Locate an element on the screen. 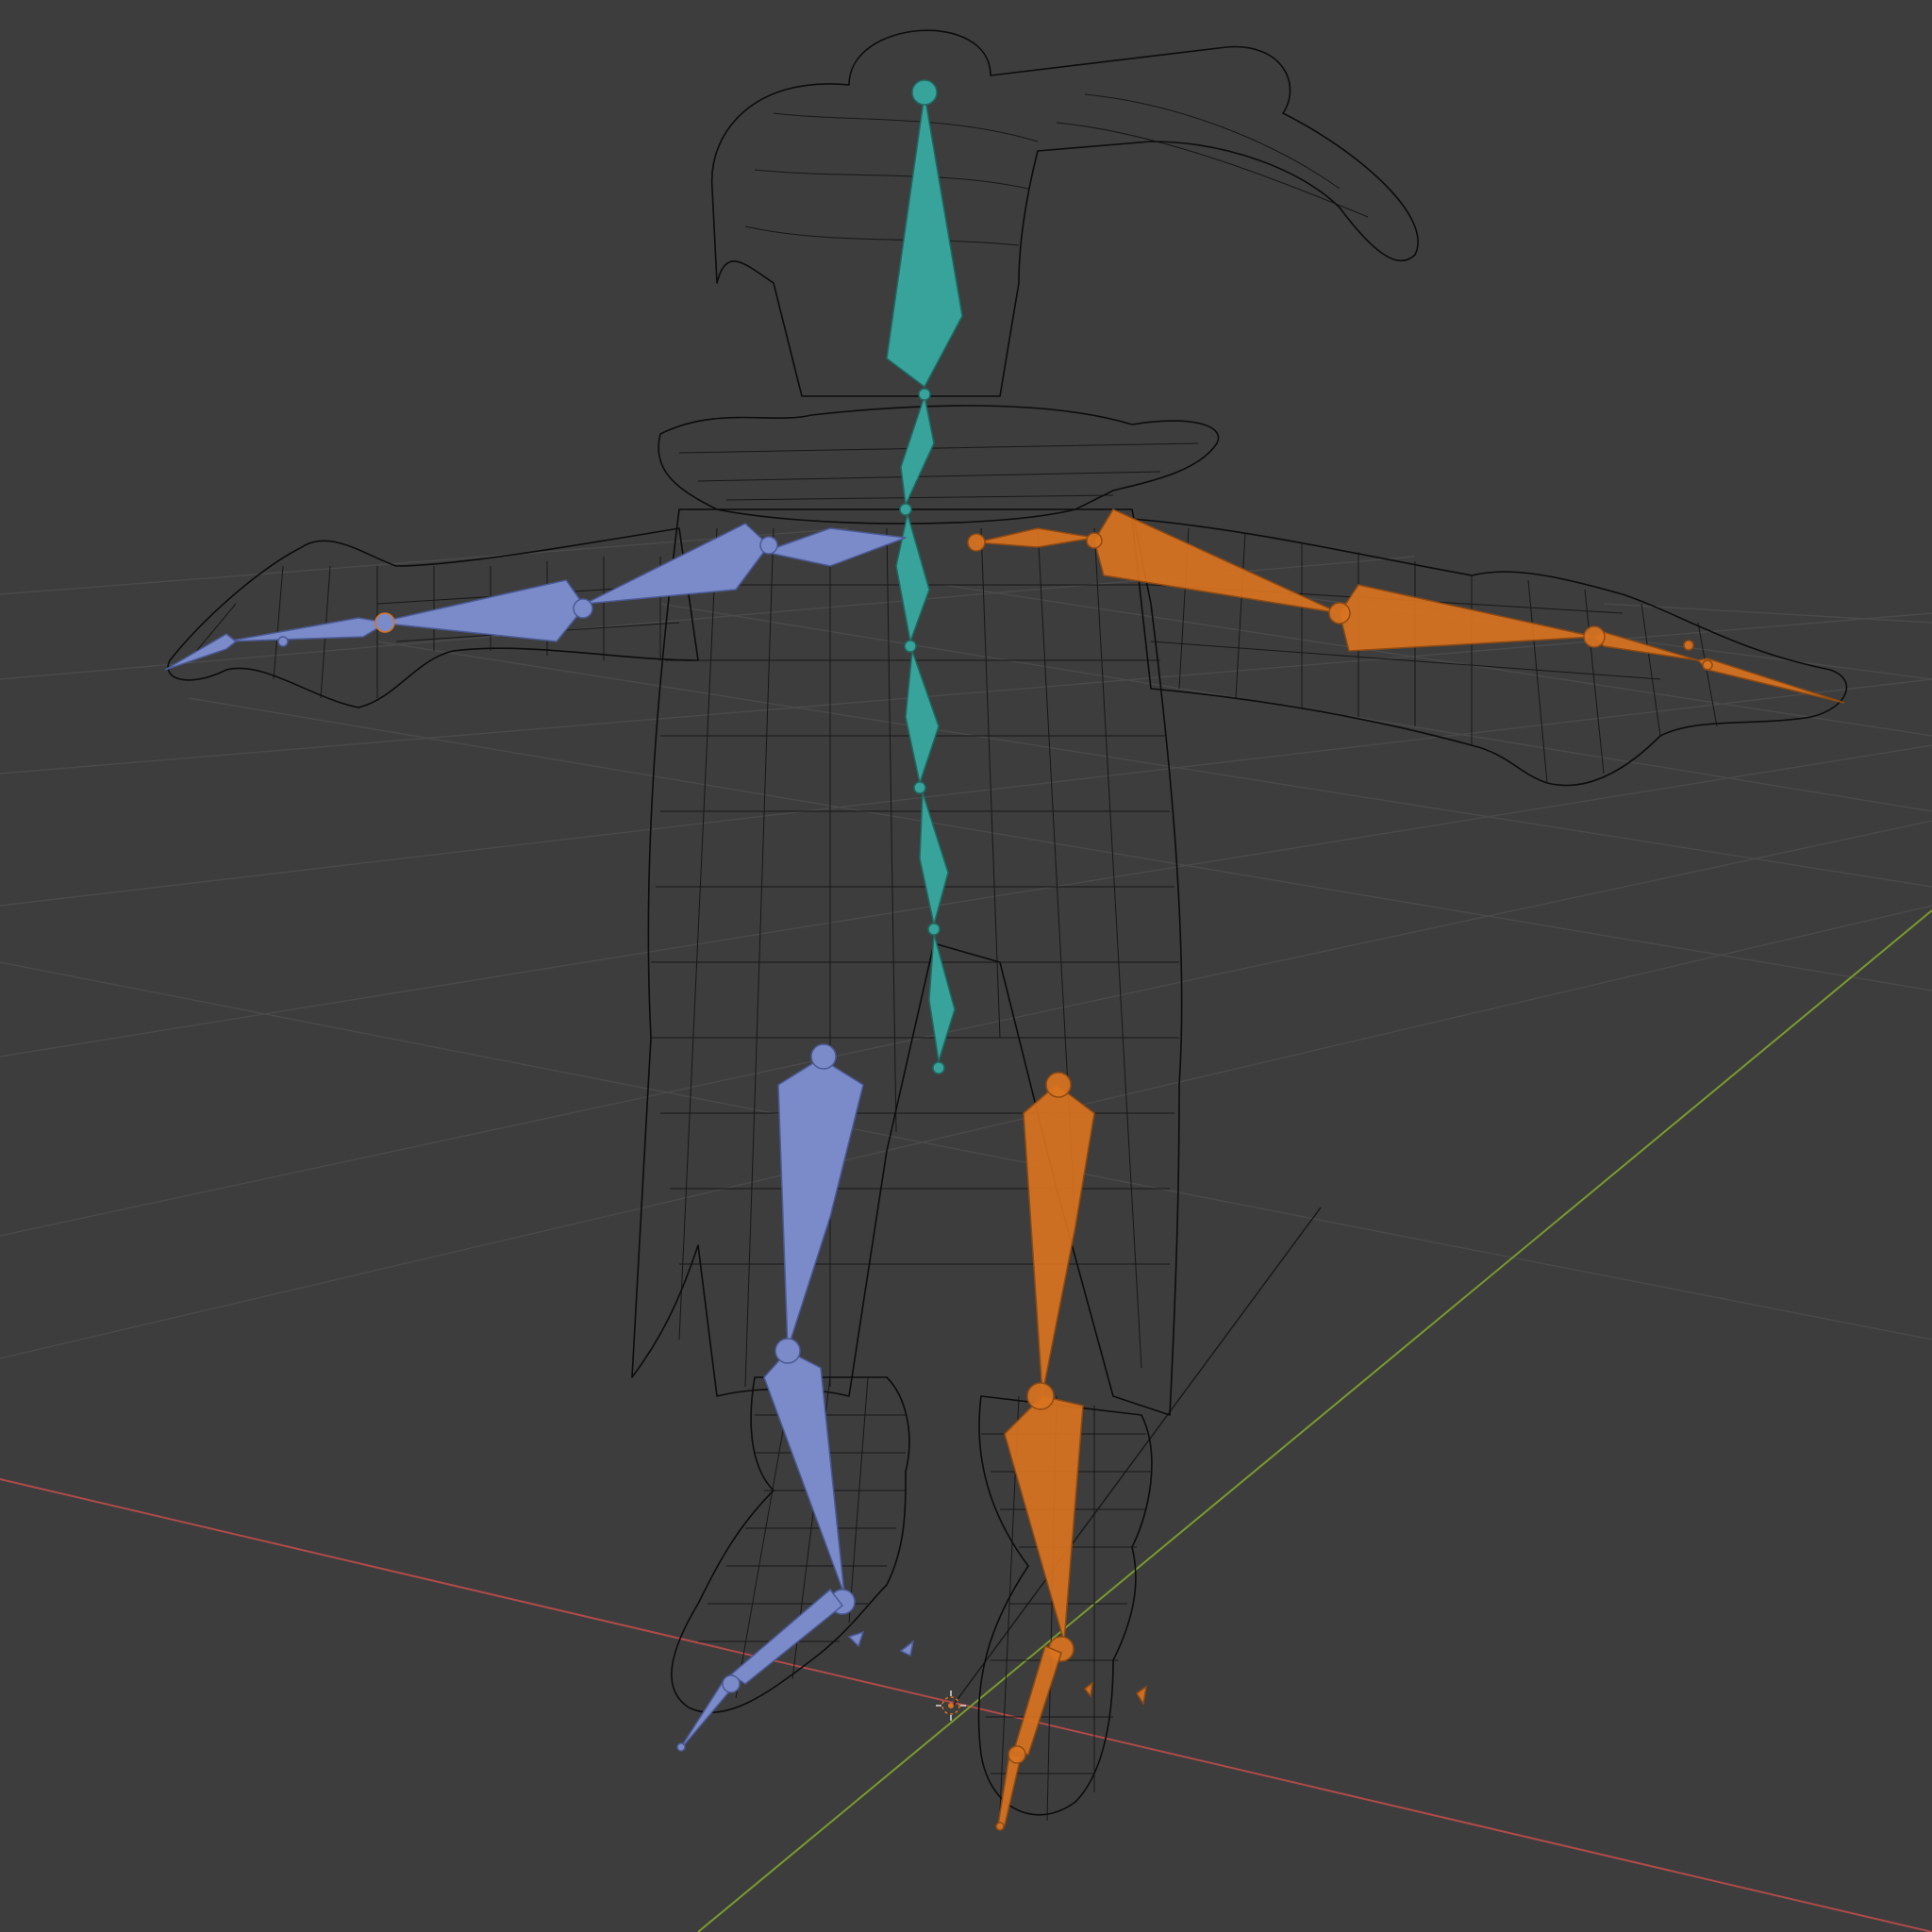 The image size is (1932, 1932). bone-shoulder-r is located at coordinates (1035, 538).